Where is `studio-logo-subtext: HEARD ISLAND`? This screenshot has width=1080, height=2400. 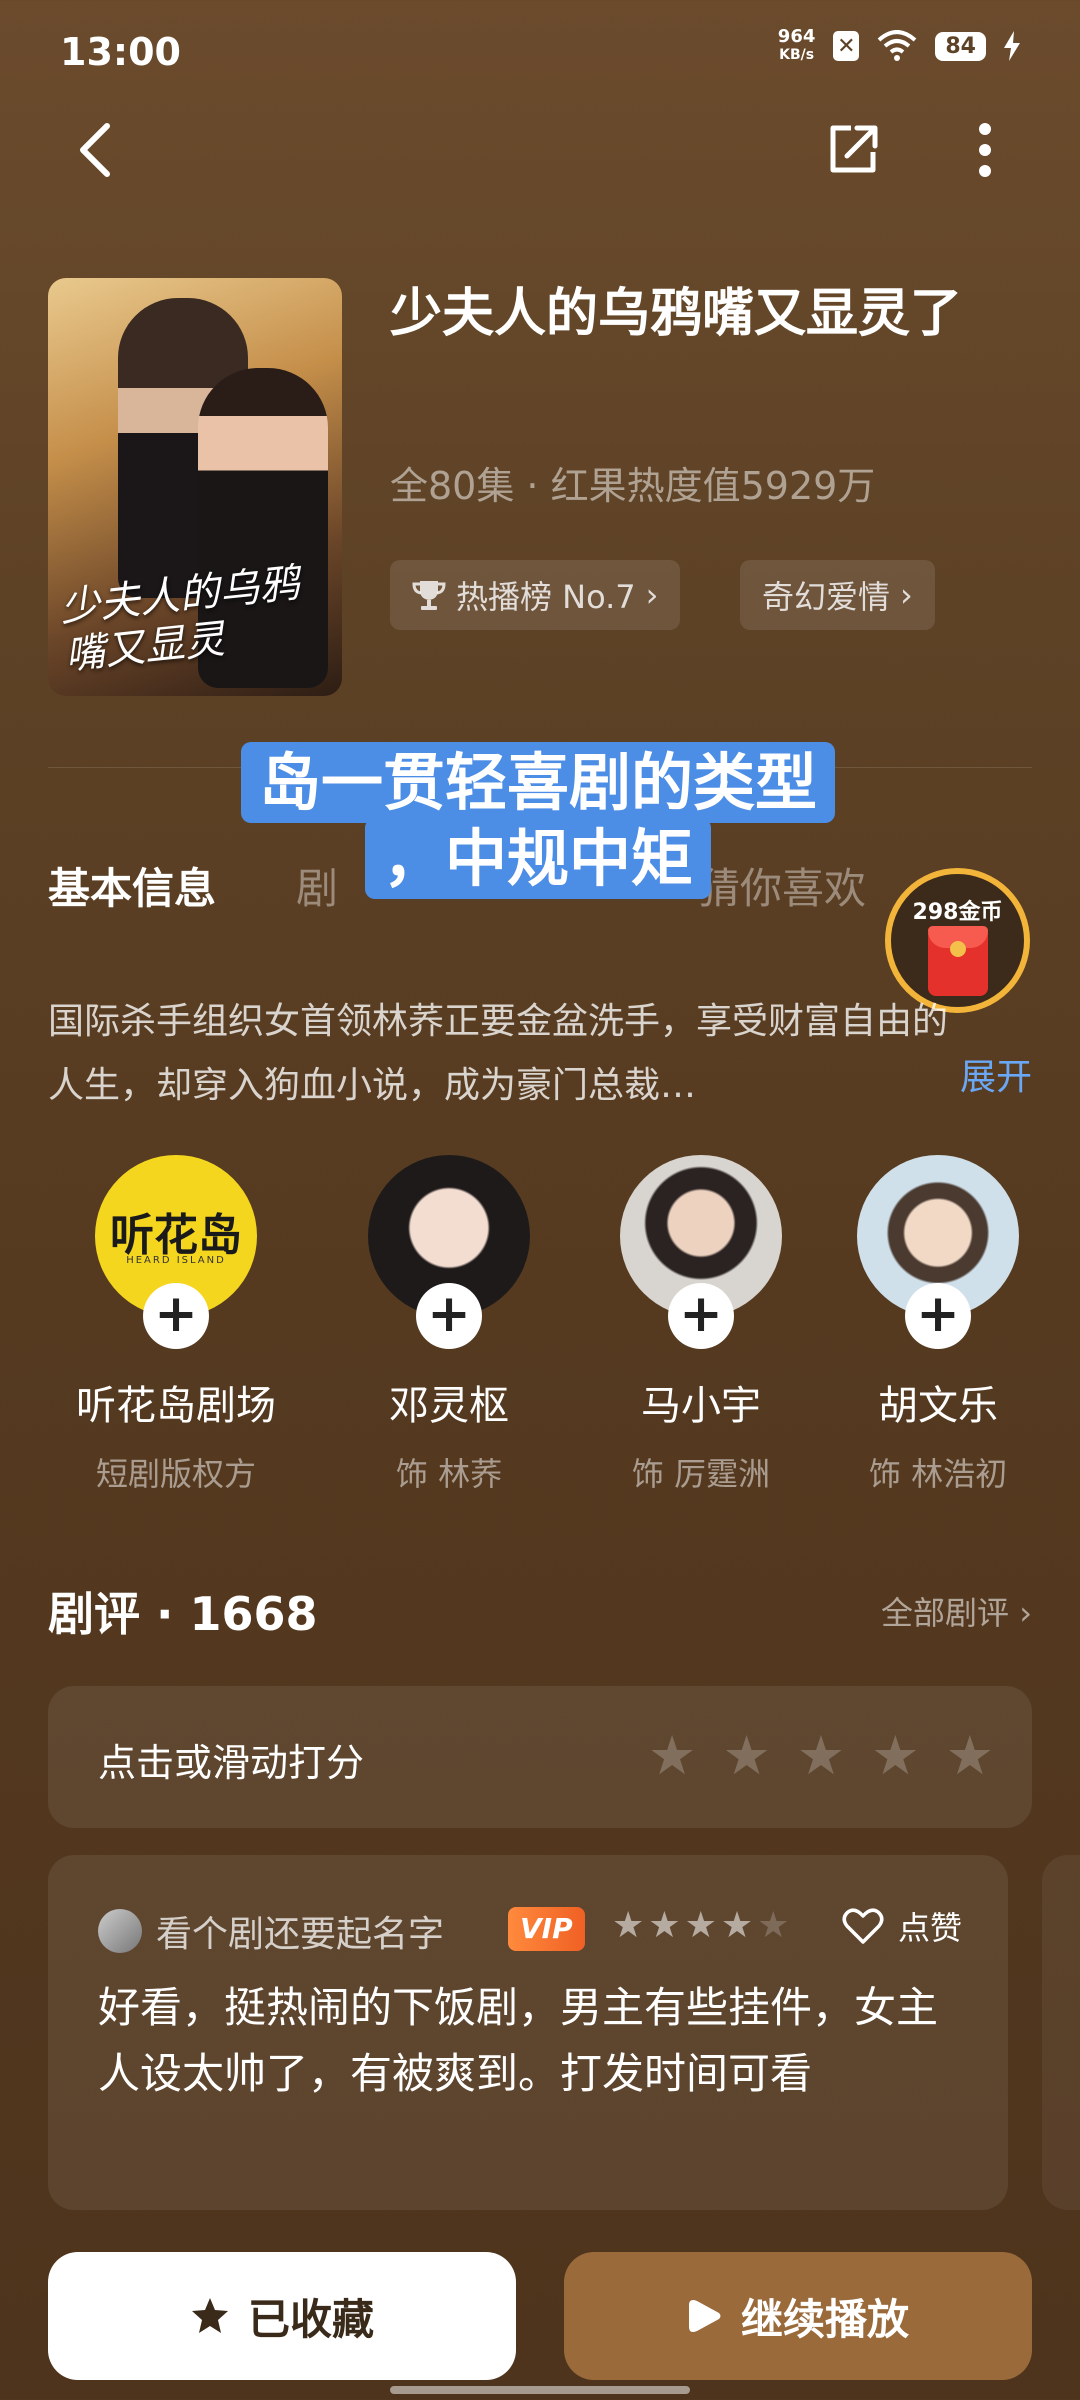 studio-logo-subtext: HEARD ISLAND is located at coordinates (176, 1260).